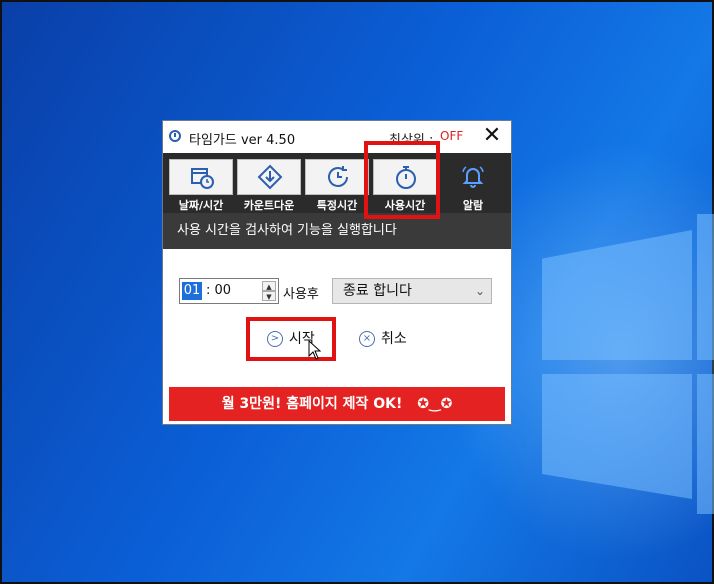 Image resolution: width=714 pixels, height=584 pixels. What do you see at coordinates (269, 205) in the screenshot?
I see `tab-label: 카운트다운` at bounding box center [269, 205].